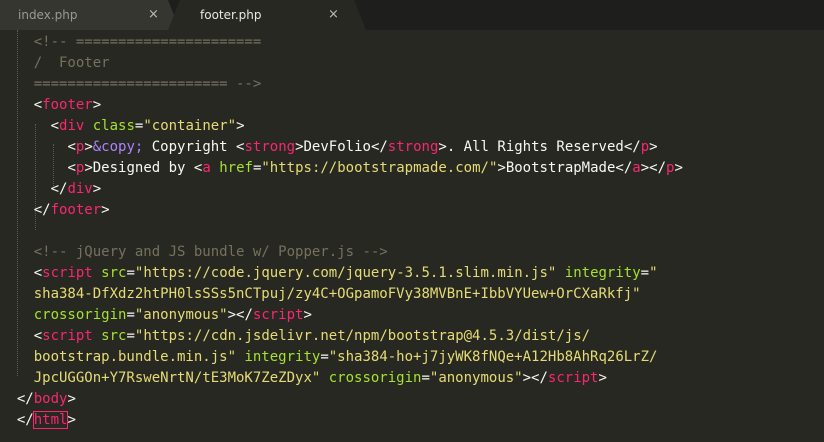  I want to click on tab-label: index.php, so click(48, 15).